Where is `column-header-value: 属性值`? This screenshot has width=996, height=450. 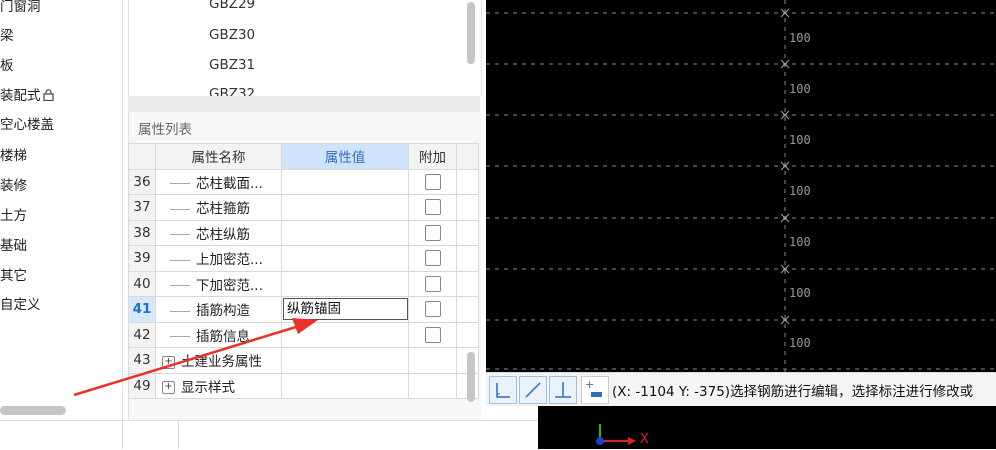
column-header-value: 属性值 is located at coordinates (345, 156).